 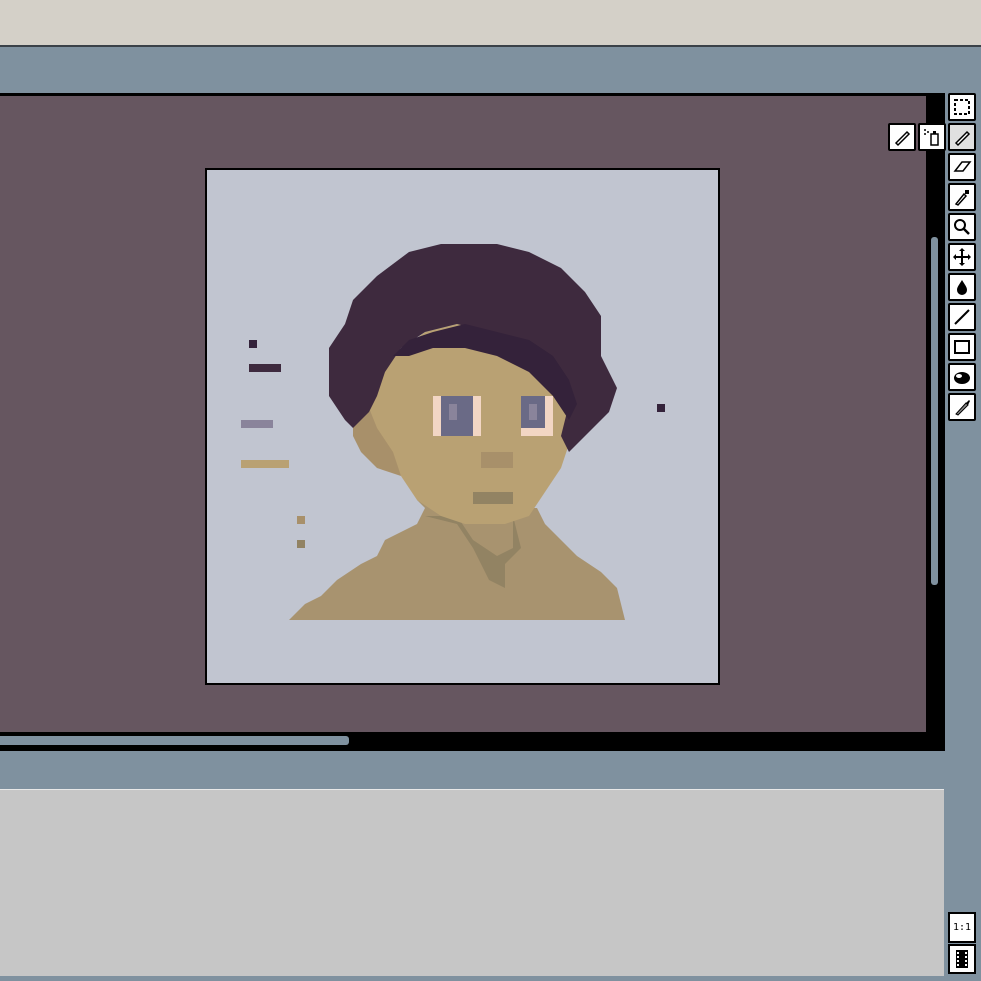 I want to click on tool-spray, so click(x=932, y=137).